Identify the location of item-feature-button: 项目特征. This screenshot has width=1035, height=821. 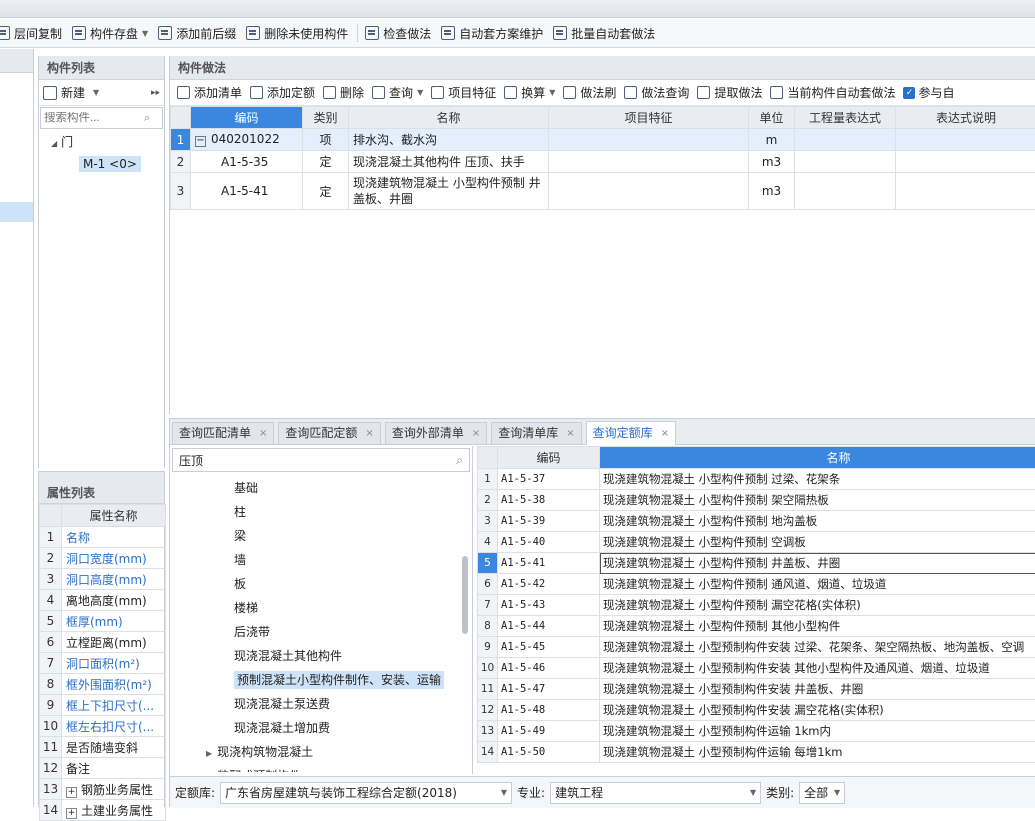
(464, 92).